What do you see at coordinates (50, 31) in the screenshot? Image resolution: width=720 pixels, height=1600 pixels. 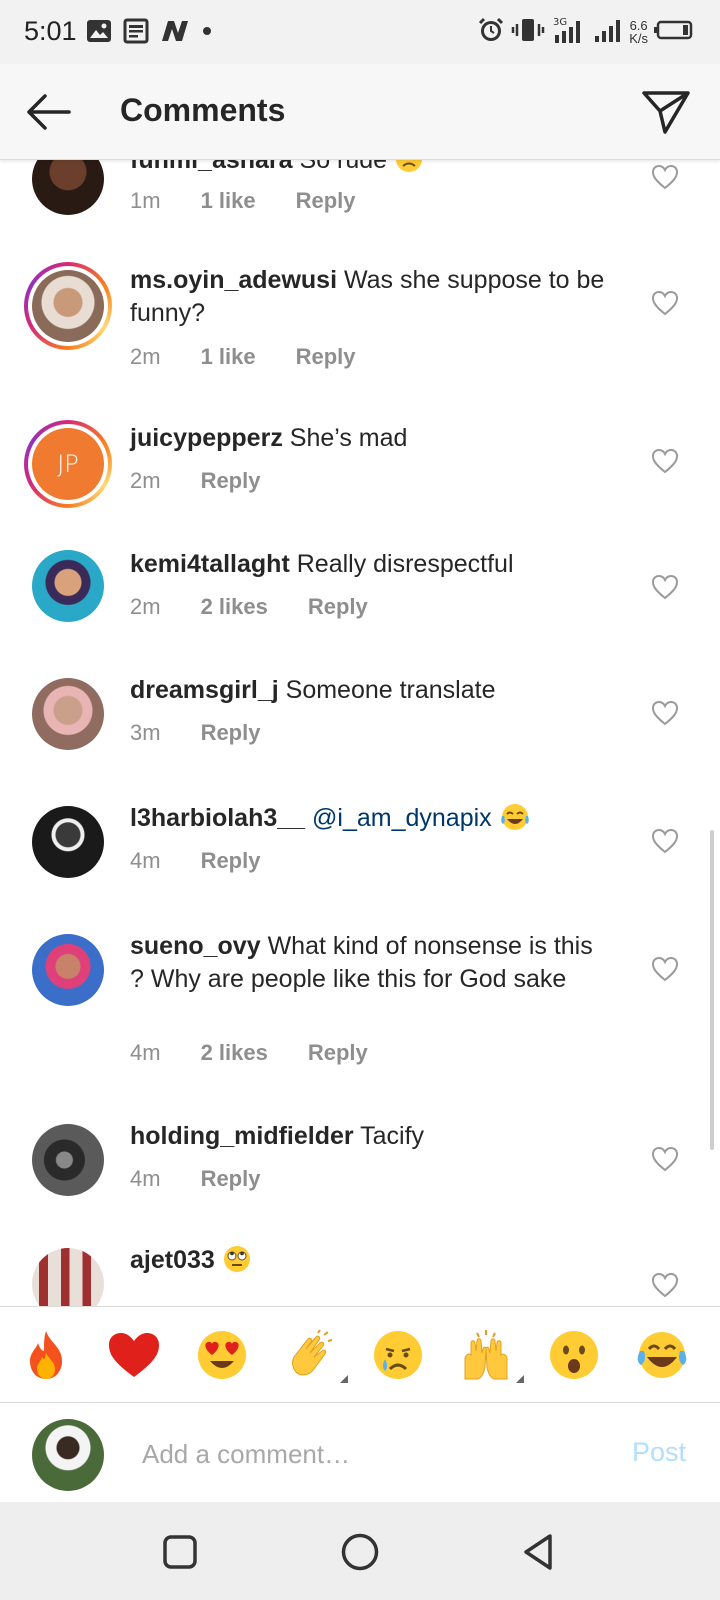 I see `status-time: 5:01` at bounding box center [50, 31].